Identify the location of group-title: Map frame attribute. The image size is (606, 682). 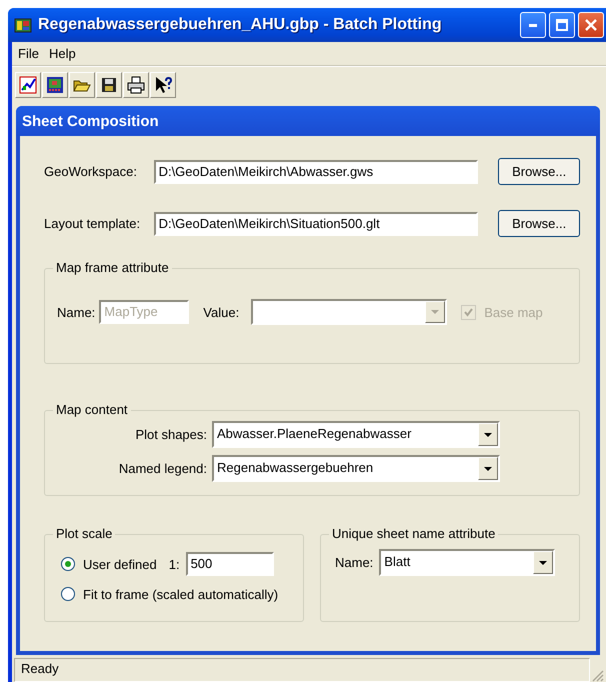
(112, 267).